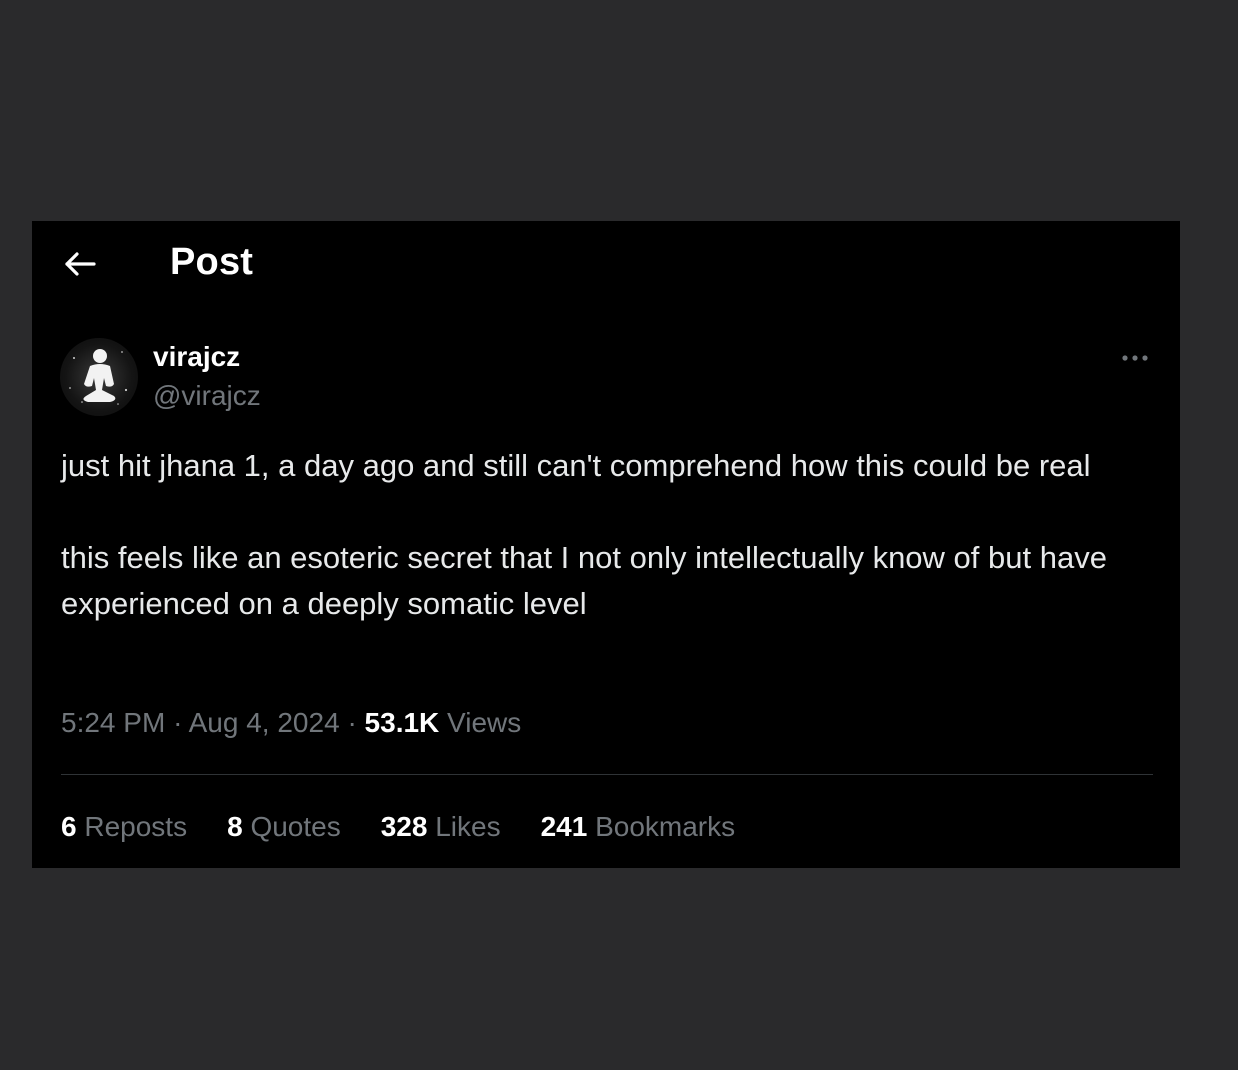 The height and width of the screenshot is (1070, 1238). I want to click on quotes-stat: 8 Quotes, so click(284, 827).